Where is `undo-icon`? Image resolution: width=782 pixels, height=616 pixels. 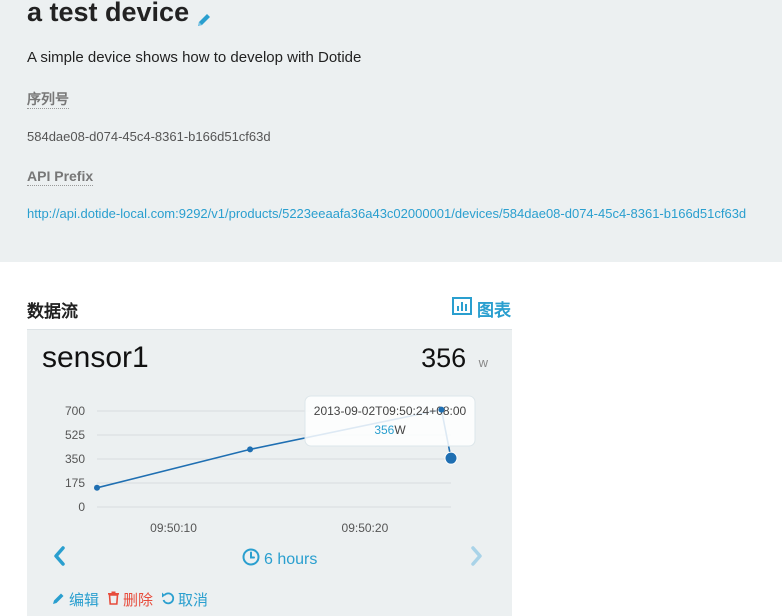
undo-icon is located at coordinates (168, 600).